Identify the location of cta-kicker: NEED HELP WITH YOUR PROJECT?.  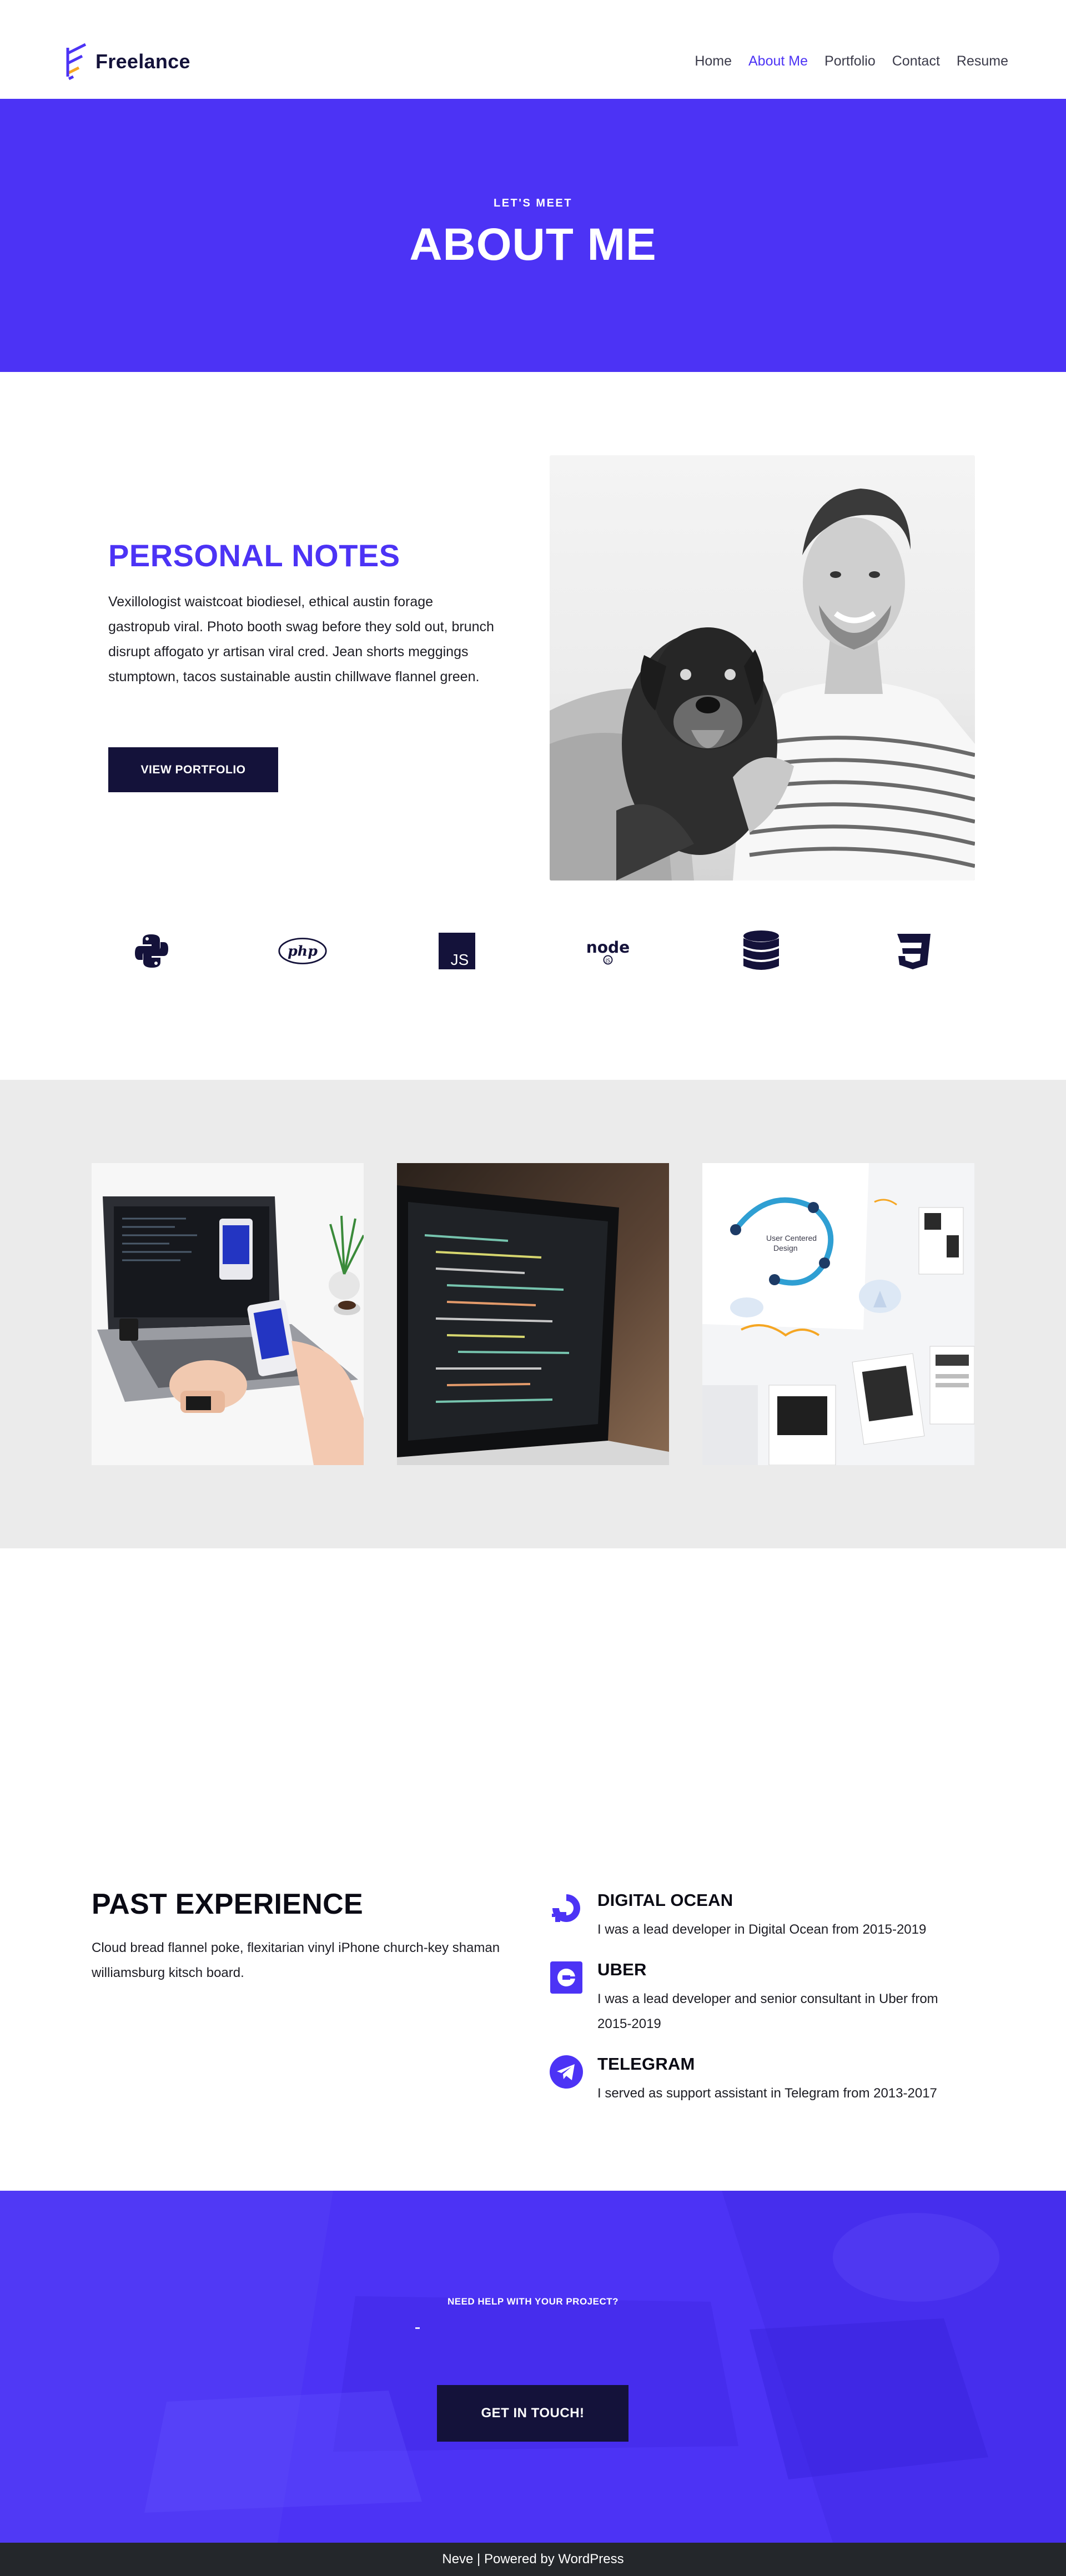
(533, 2301).